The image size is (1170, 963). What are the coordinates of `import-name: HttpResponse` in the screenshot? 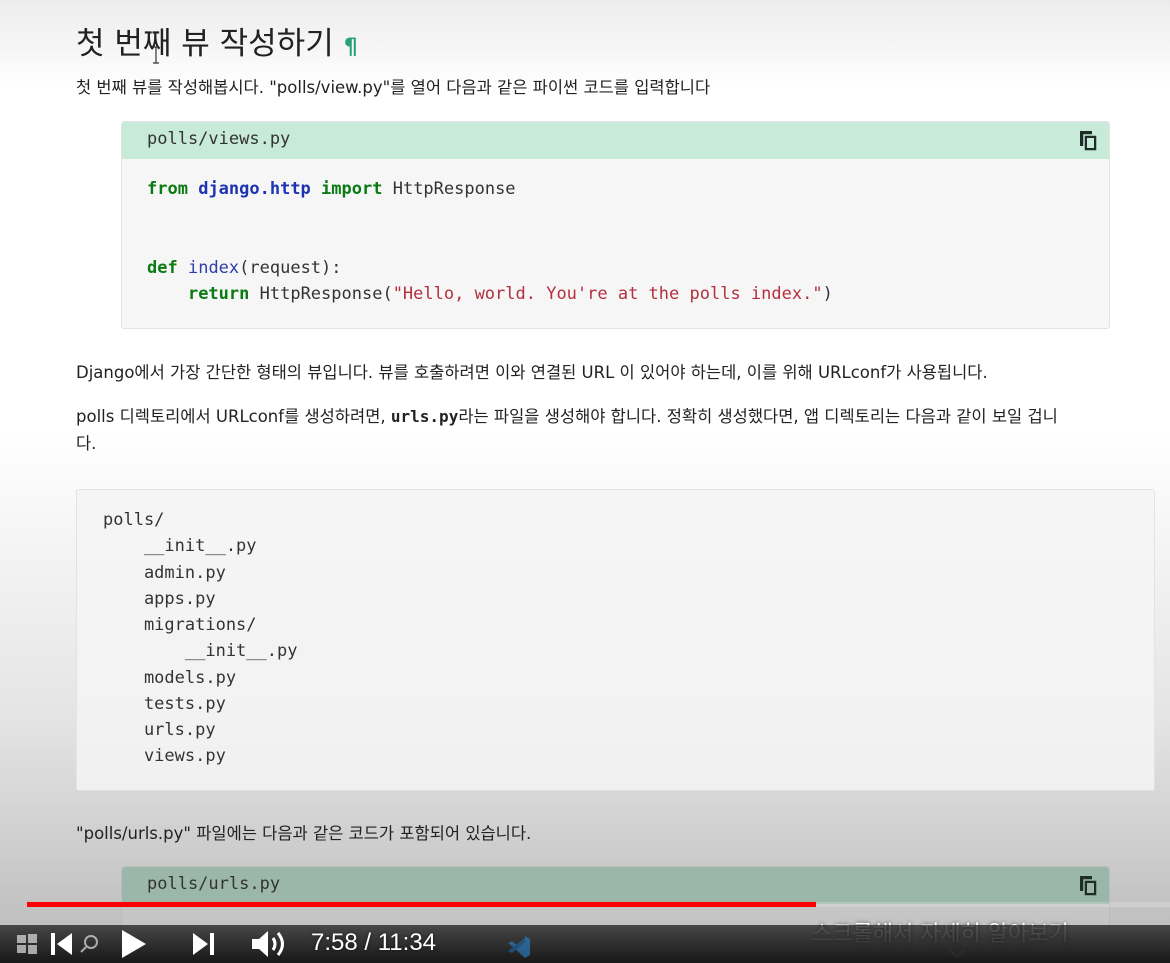 It's located at (454, 189).